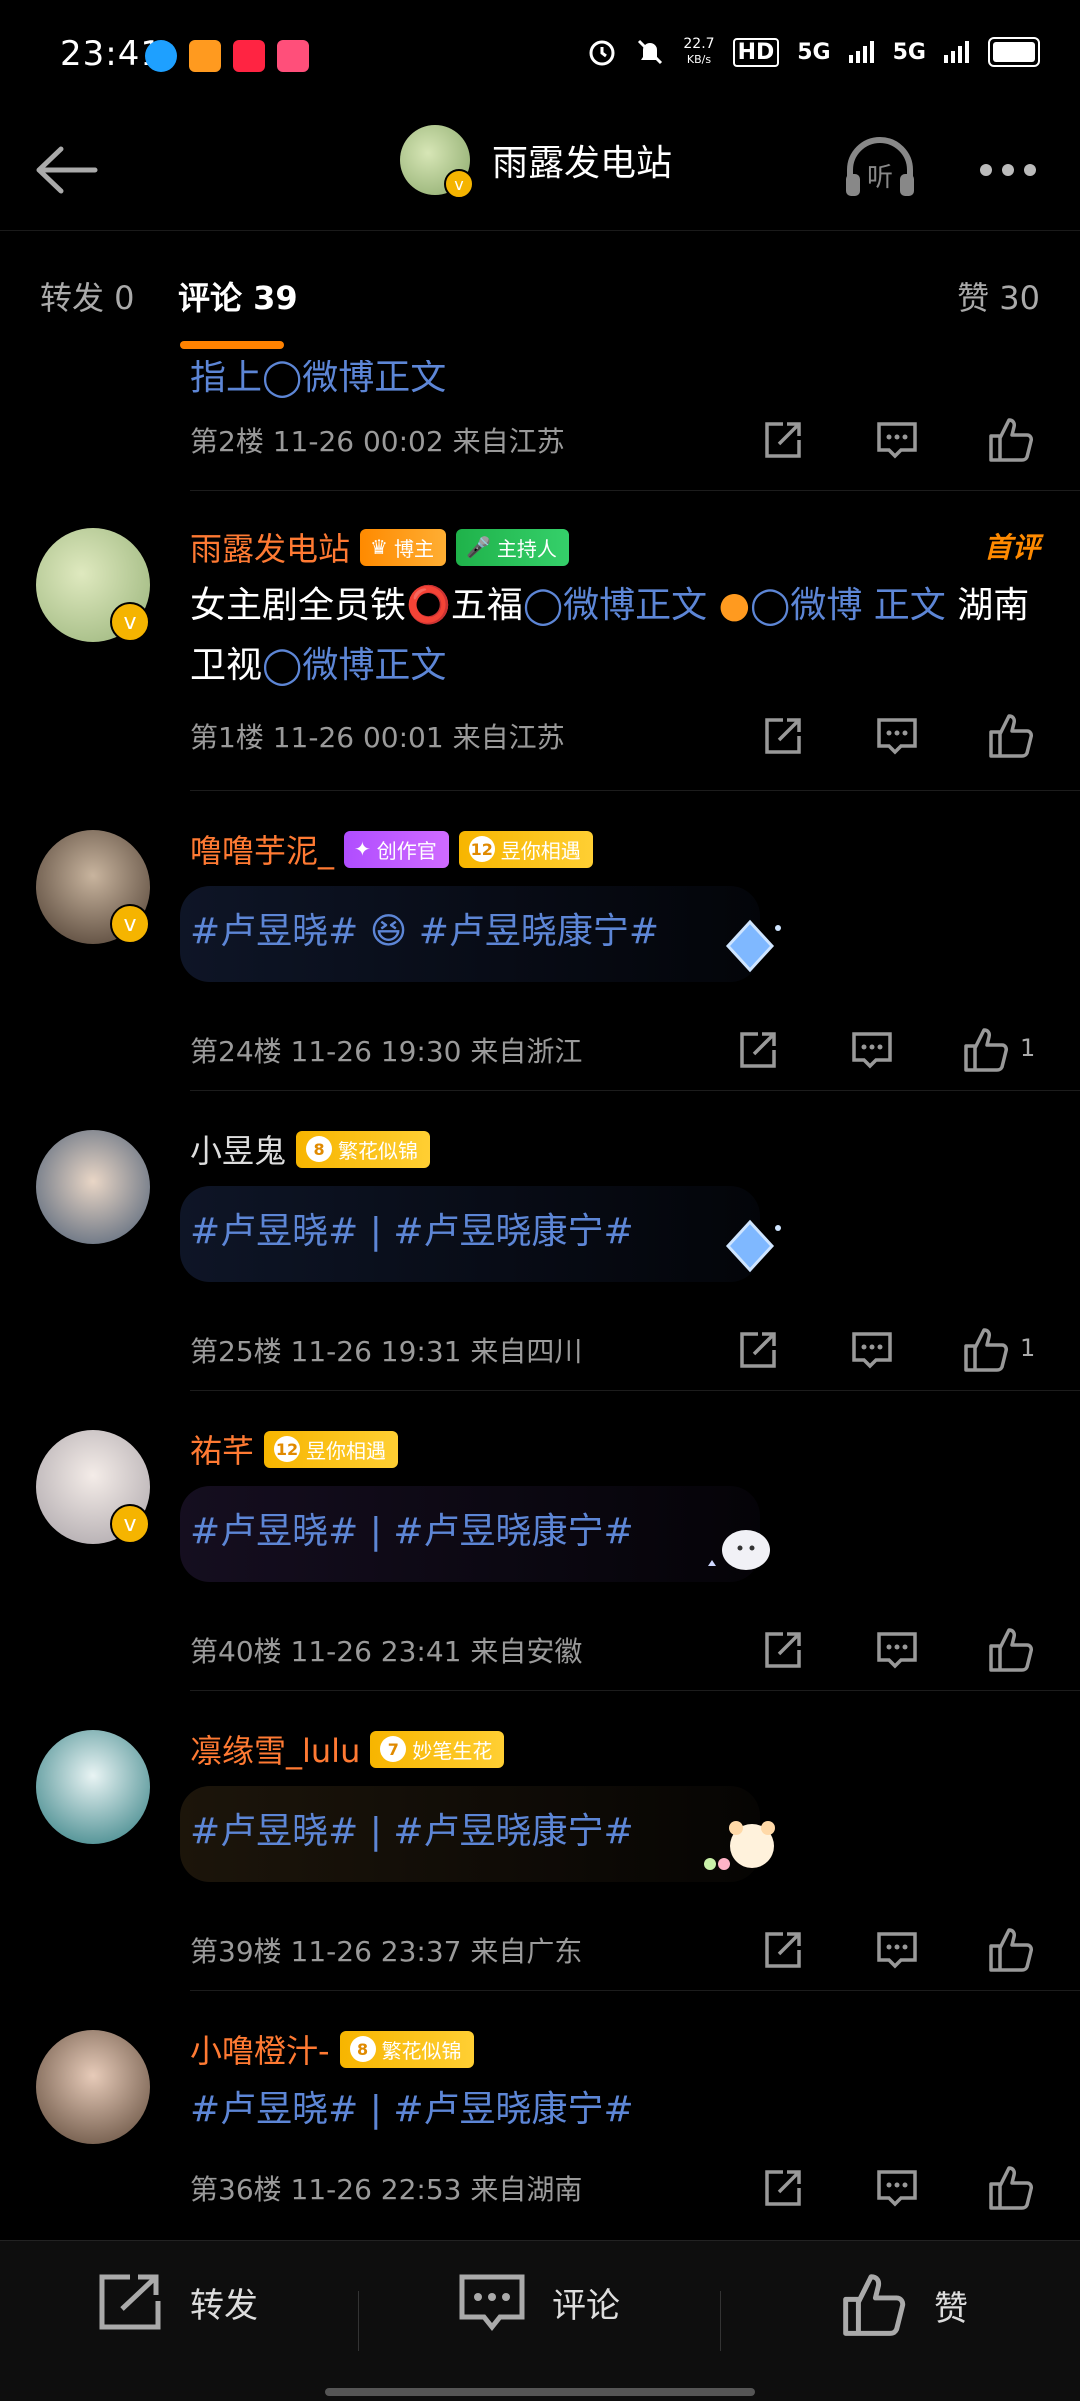  Describe the element at coordinates (262, 849) in the screenshot. I see `username: 噜噜芋泥_` at that location.